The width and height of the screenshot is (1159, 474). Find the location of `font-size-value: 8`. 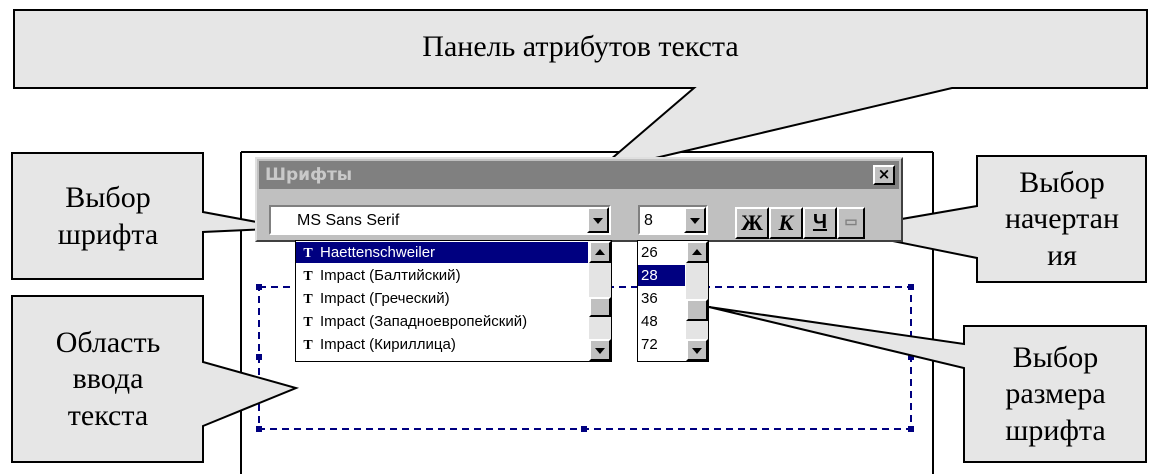

font-size-value: 8 is located at coordinates (648, 220).